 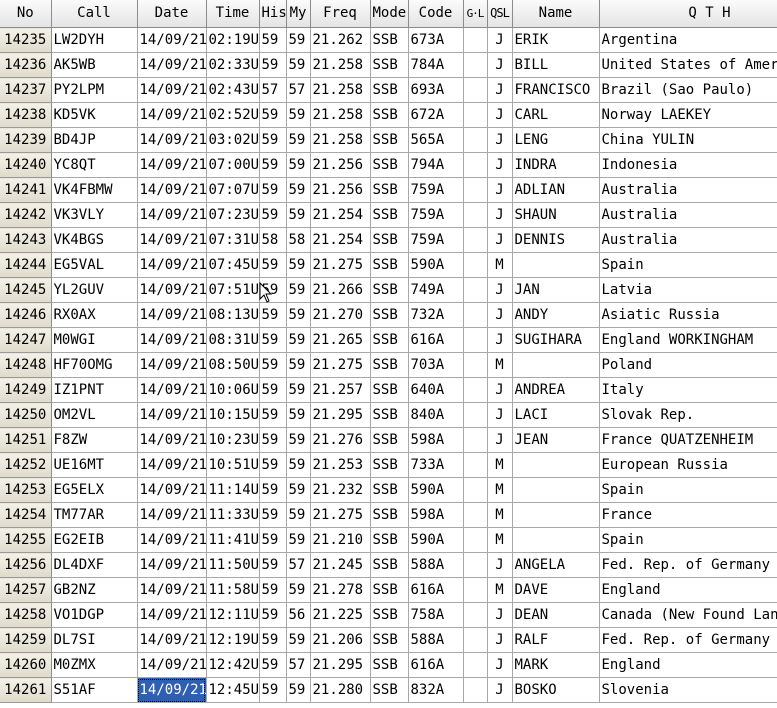 I want to click on his-cell: 57, so click(x=273, y=90).